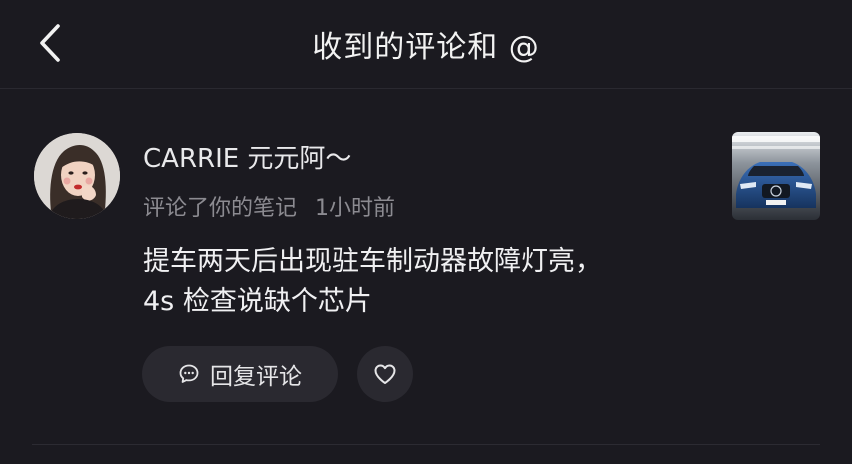 The height and width of the screenshot is (464, 852). I want to click on reply-comment-button: 回复评论, so click(240, 374).